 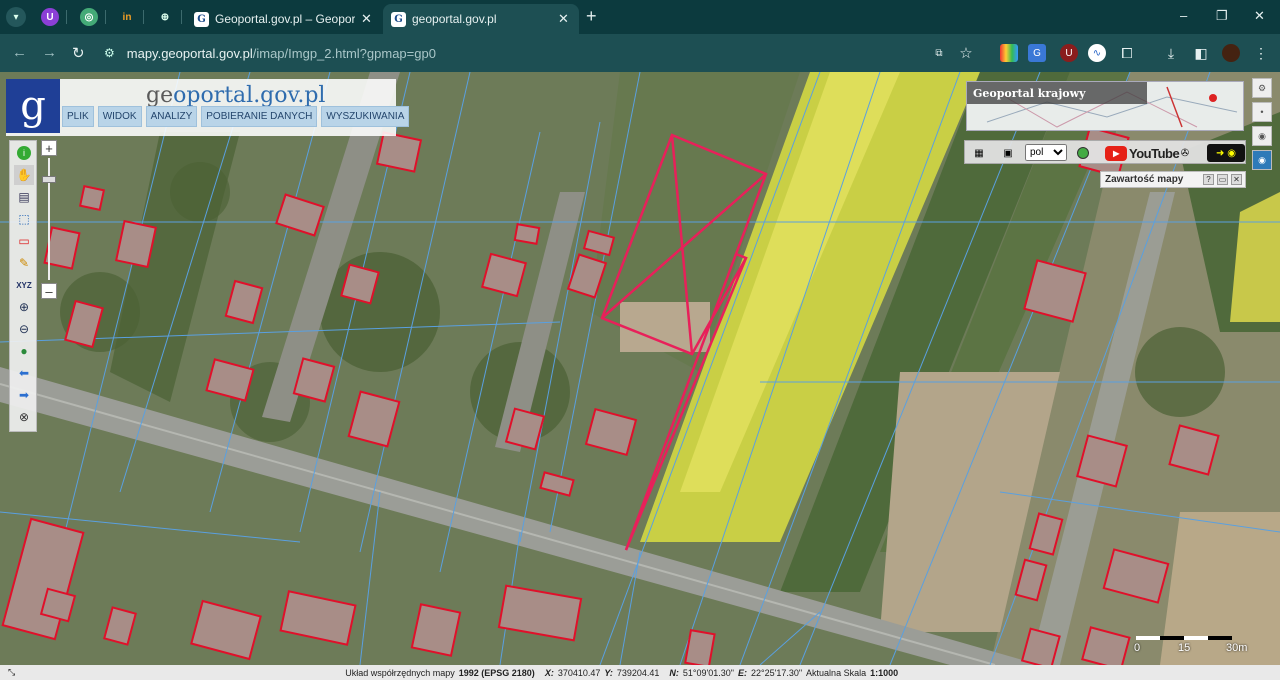 What do you see at coordinates (49, 148) in the screenshot?
I see `zoom-in-button: +` at bounding box center [49, 148].